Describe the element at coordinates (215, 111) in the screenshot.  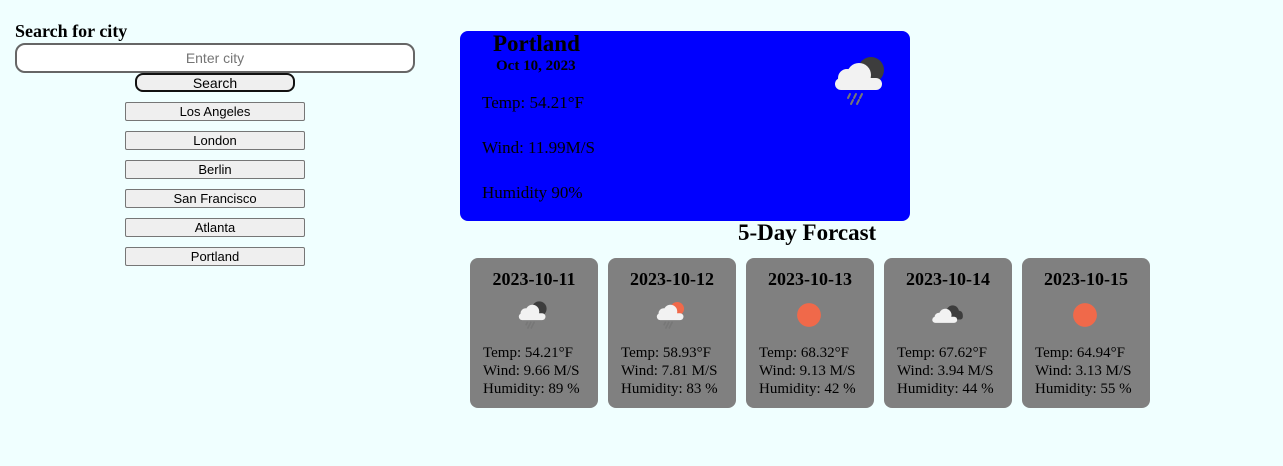
I see `history-city-button: Los Angeles` at that location.